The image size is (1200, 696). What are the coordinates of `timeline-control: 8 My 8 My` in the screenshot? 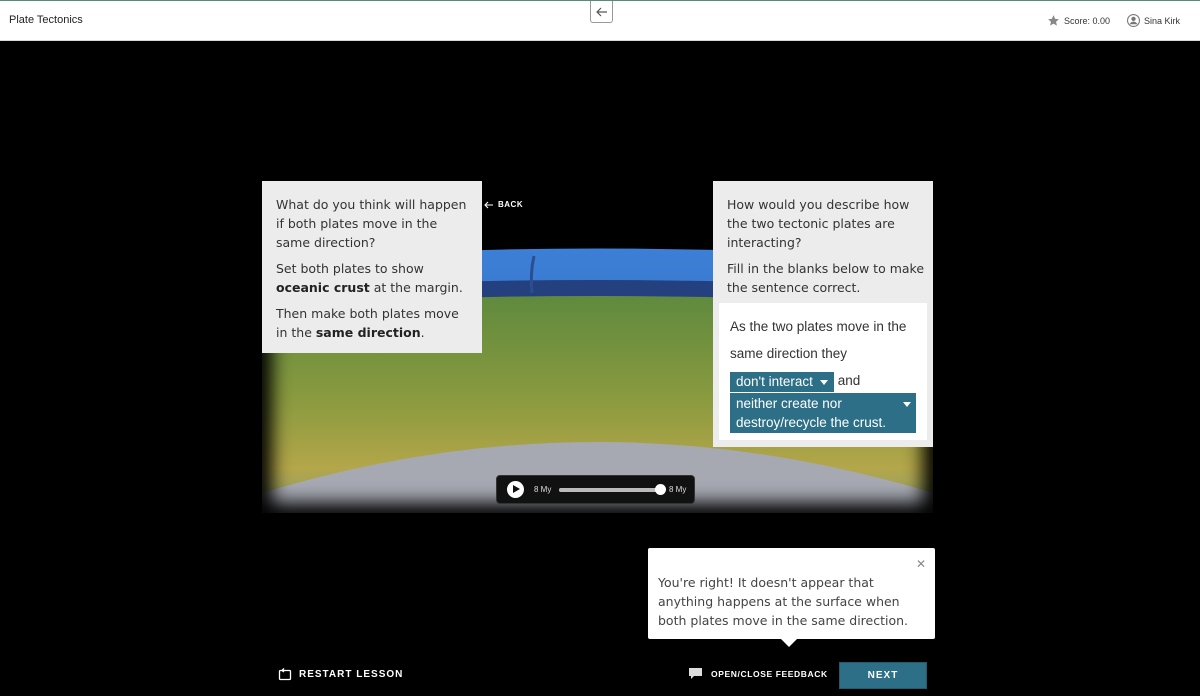 It's located at (595, 489).